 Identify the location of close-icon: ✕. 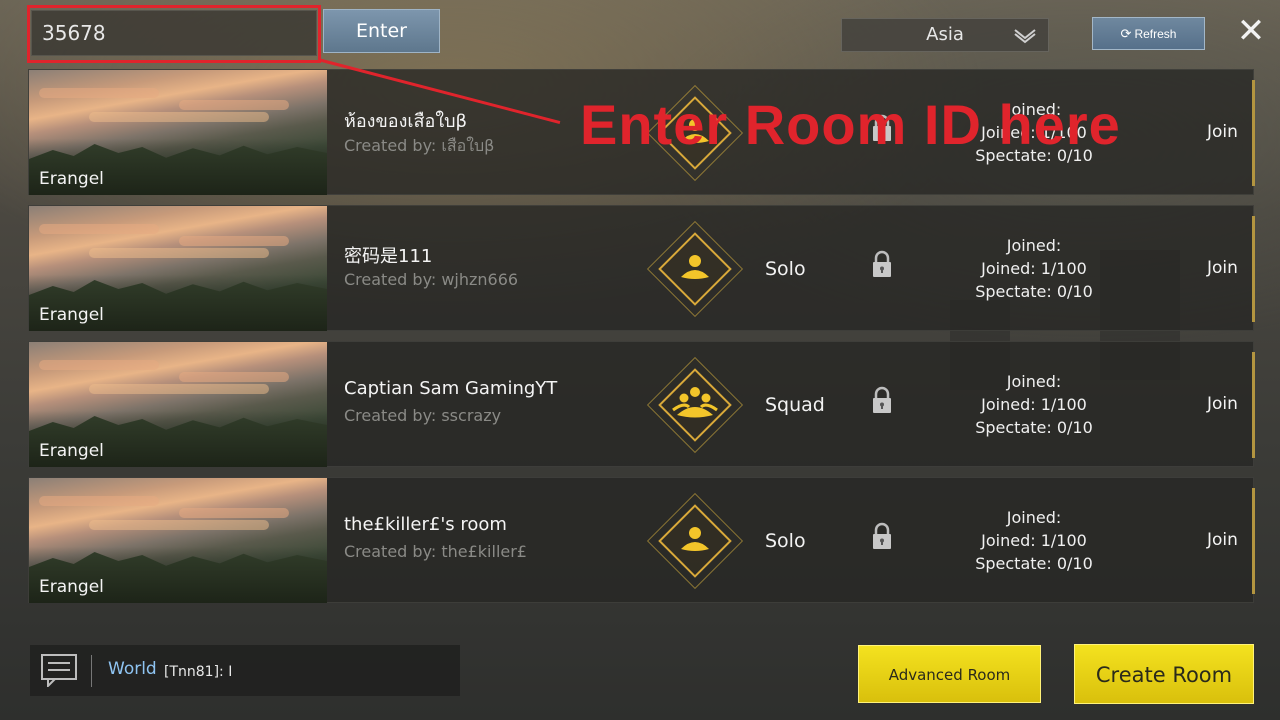
(1251, 31).